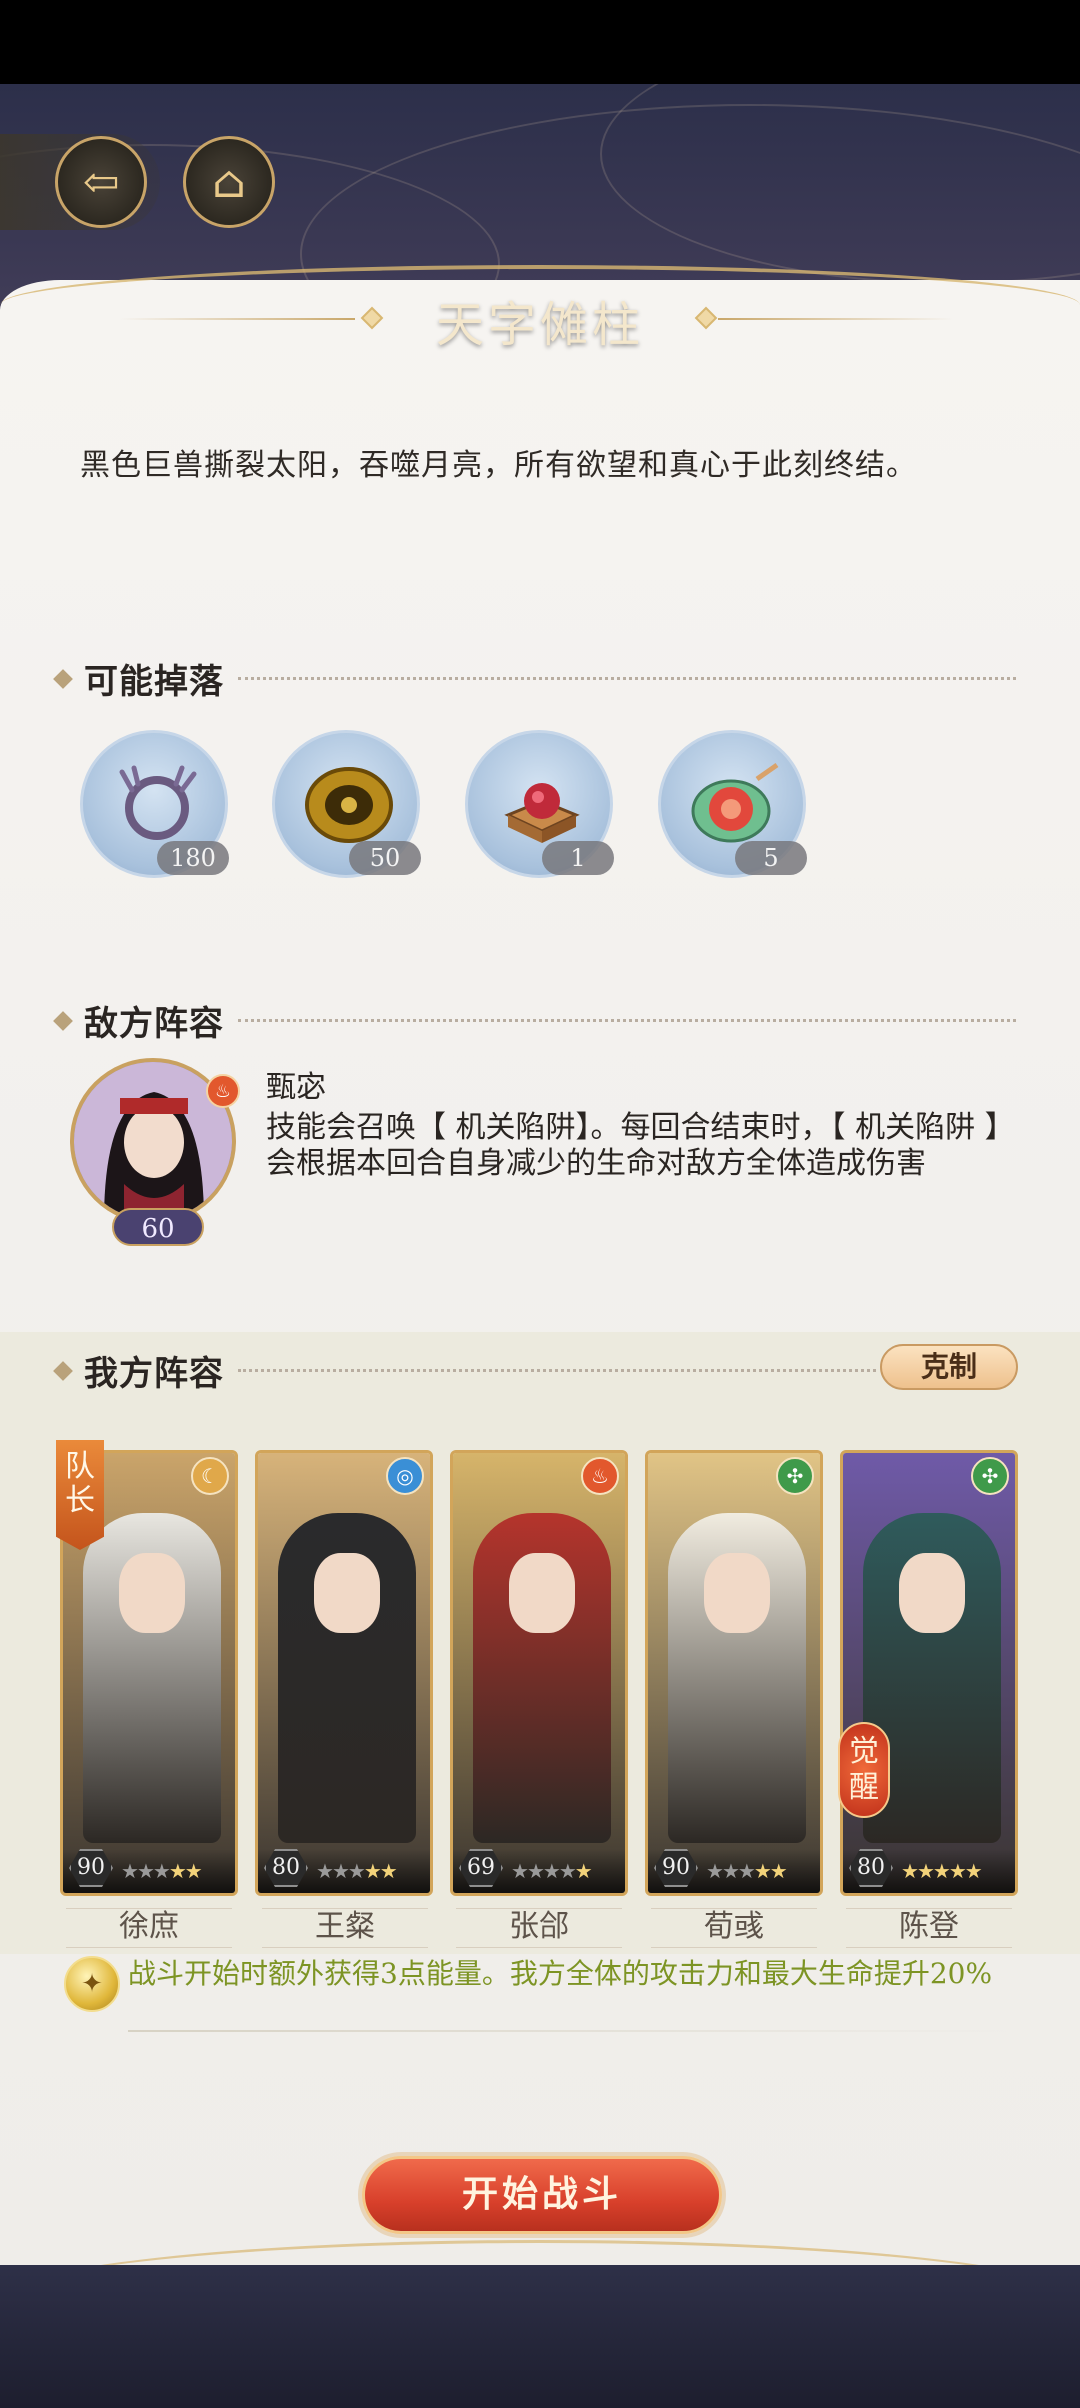  What do you see at coordinates (154, 1374) in the screenshot?
I see `team-heading: 我方阵容` at bounding box center [154, 1374].